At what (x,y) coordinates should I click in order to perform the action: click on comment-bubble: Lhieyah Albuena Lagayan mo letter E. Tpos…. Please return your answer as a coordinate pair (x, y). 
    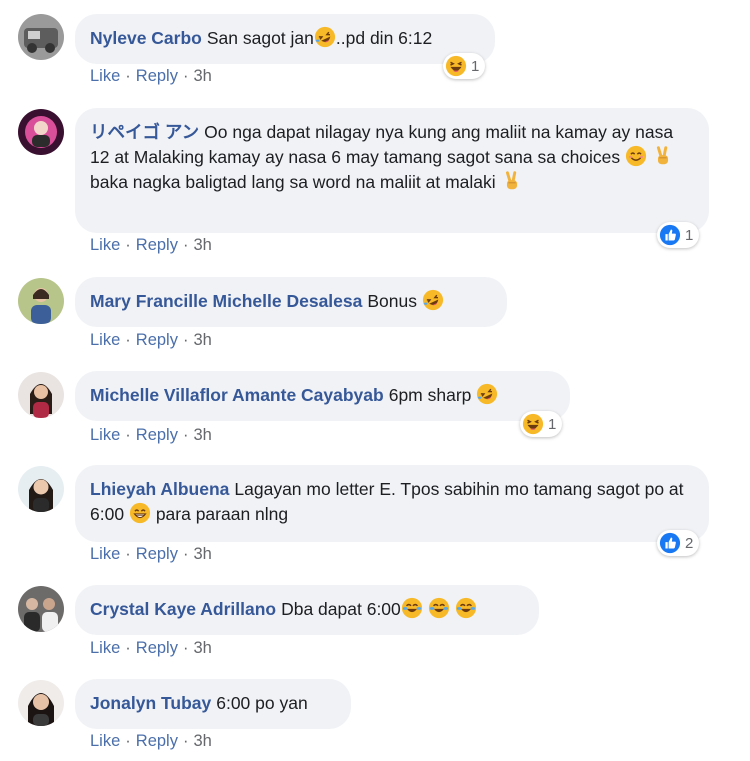
    Looking at the image, I should click on (392, 503).